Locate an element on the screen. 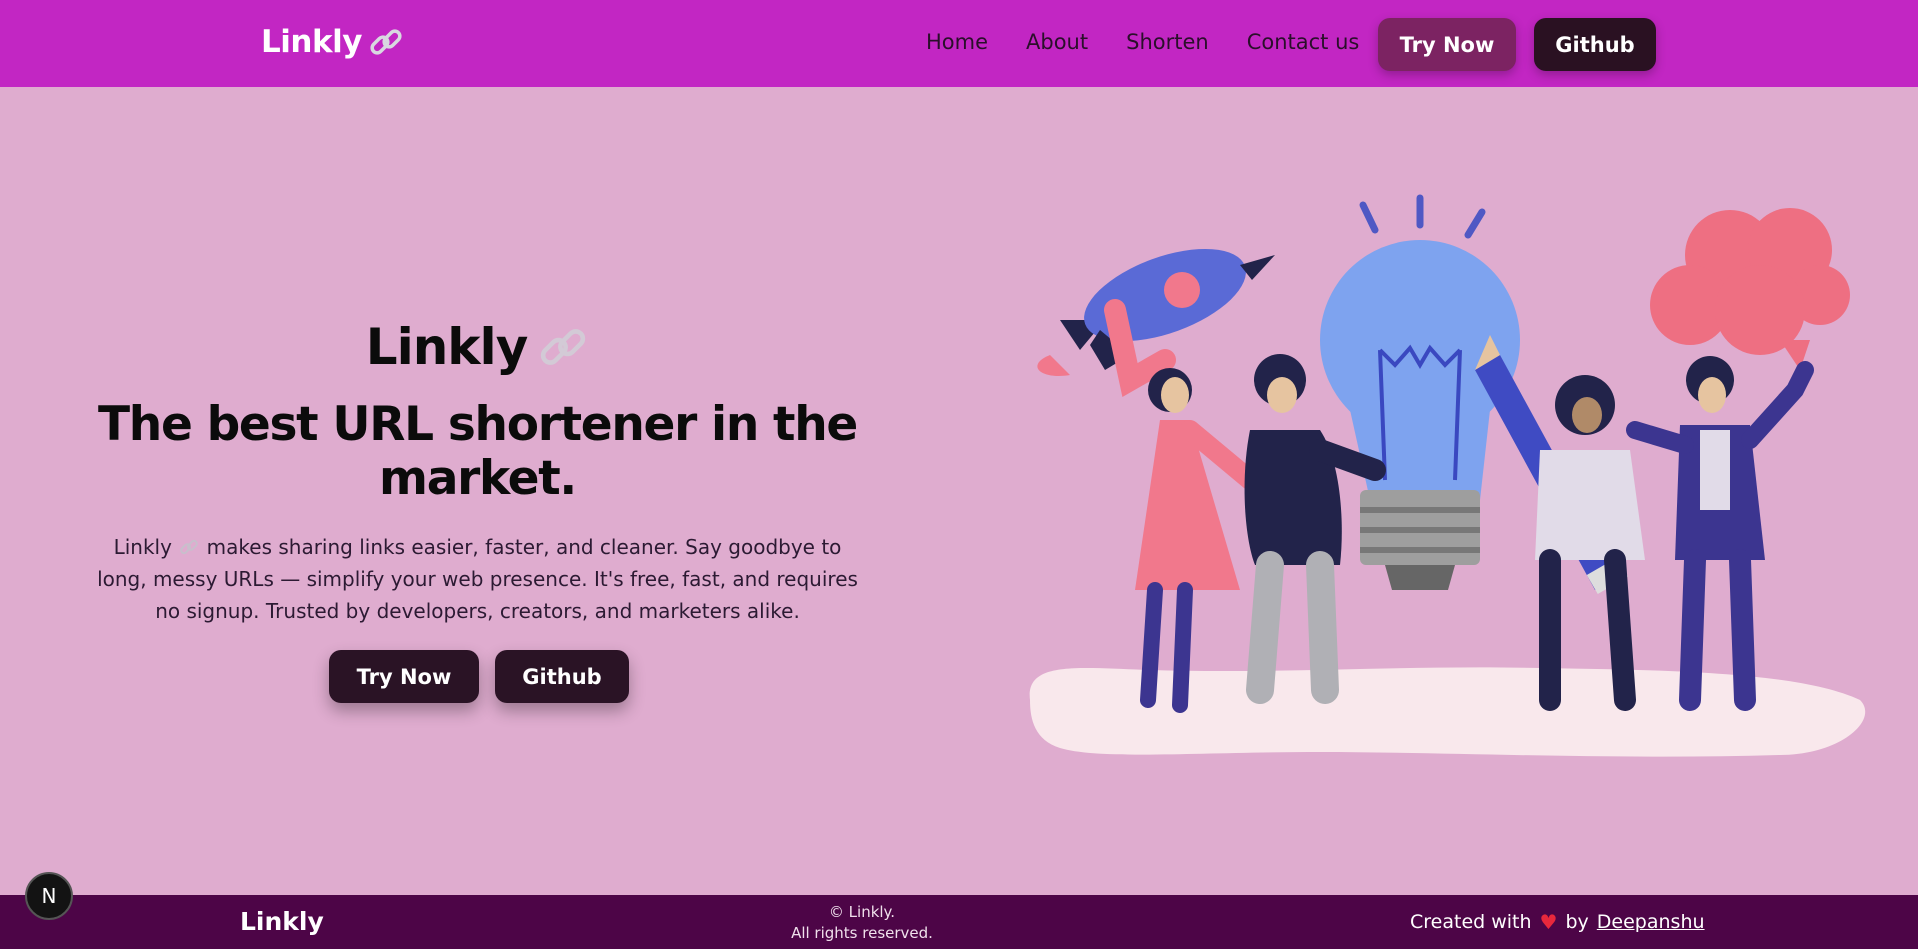 This screenshot has width=1918, height=949. nav-links: Home About Shorten Contact us is located at coordinates (1142, 42).